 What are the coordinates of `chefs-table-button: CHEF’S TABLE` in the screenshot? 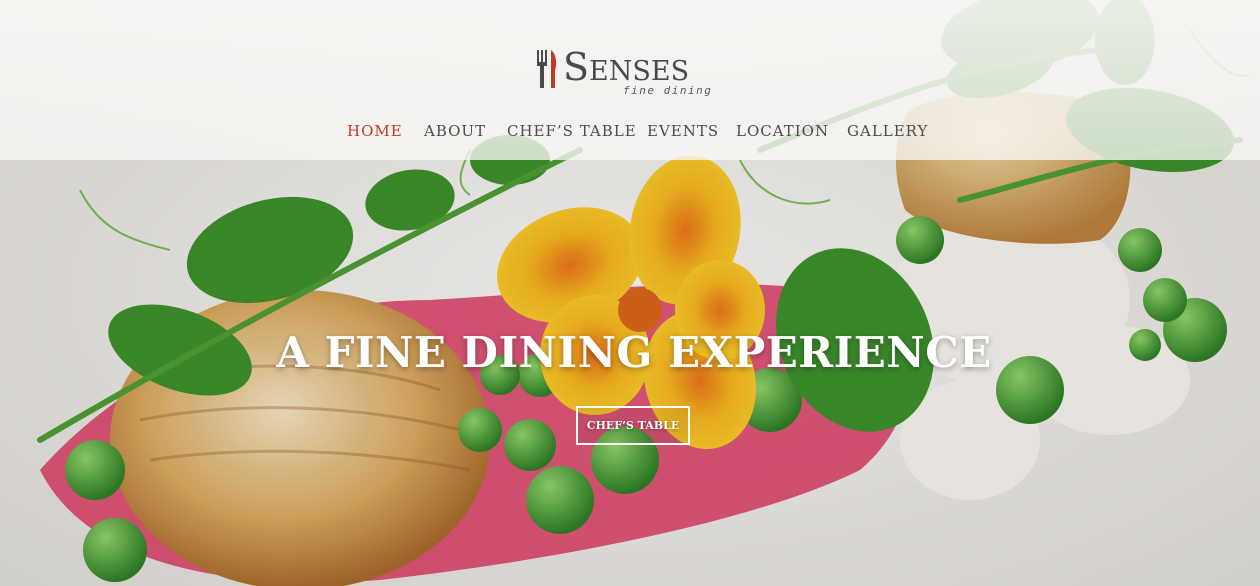 It's located at (633, 425).